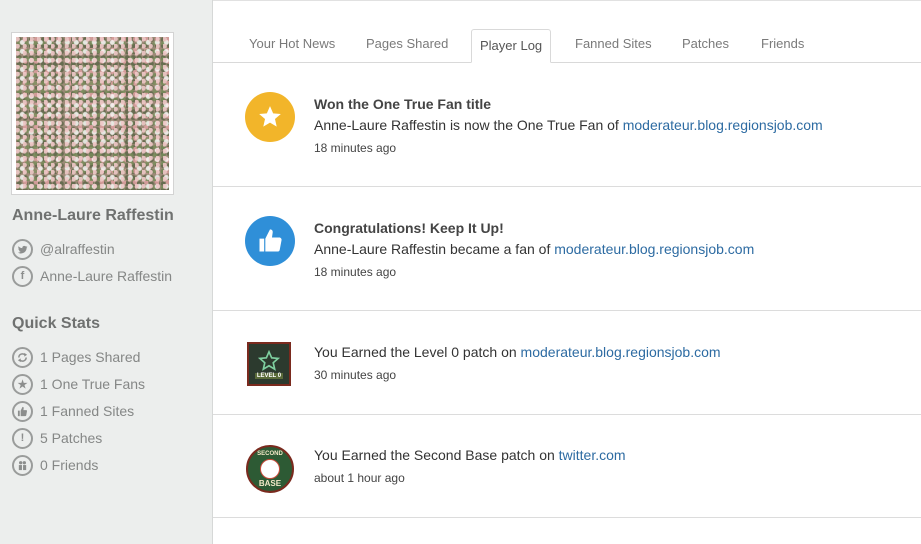 The image size is (921, 544). What do you see at coordinates (87, 411) in the screenshot?
I see `stat-label: 1 Fanned Sites` at bounding box center [87, 411].